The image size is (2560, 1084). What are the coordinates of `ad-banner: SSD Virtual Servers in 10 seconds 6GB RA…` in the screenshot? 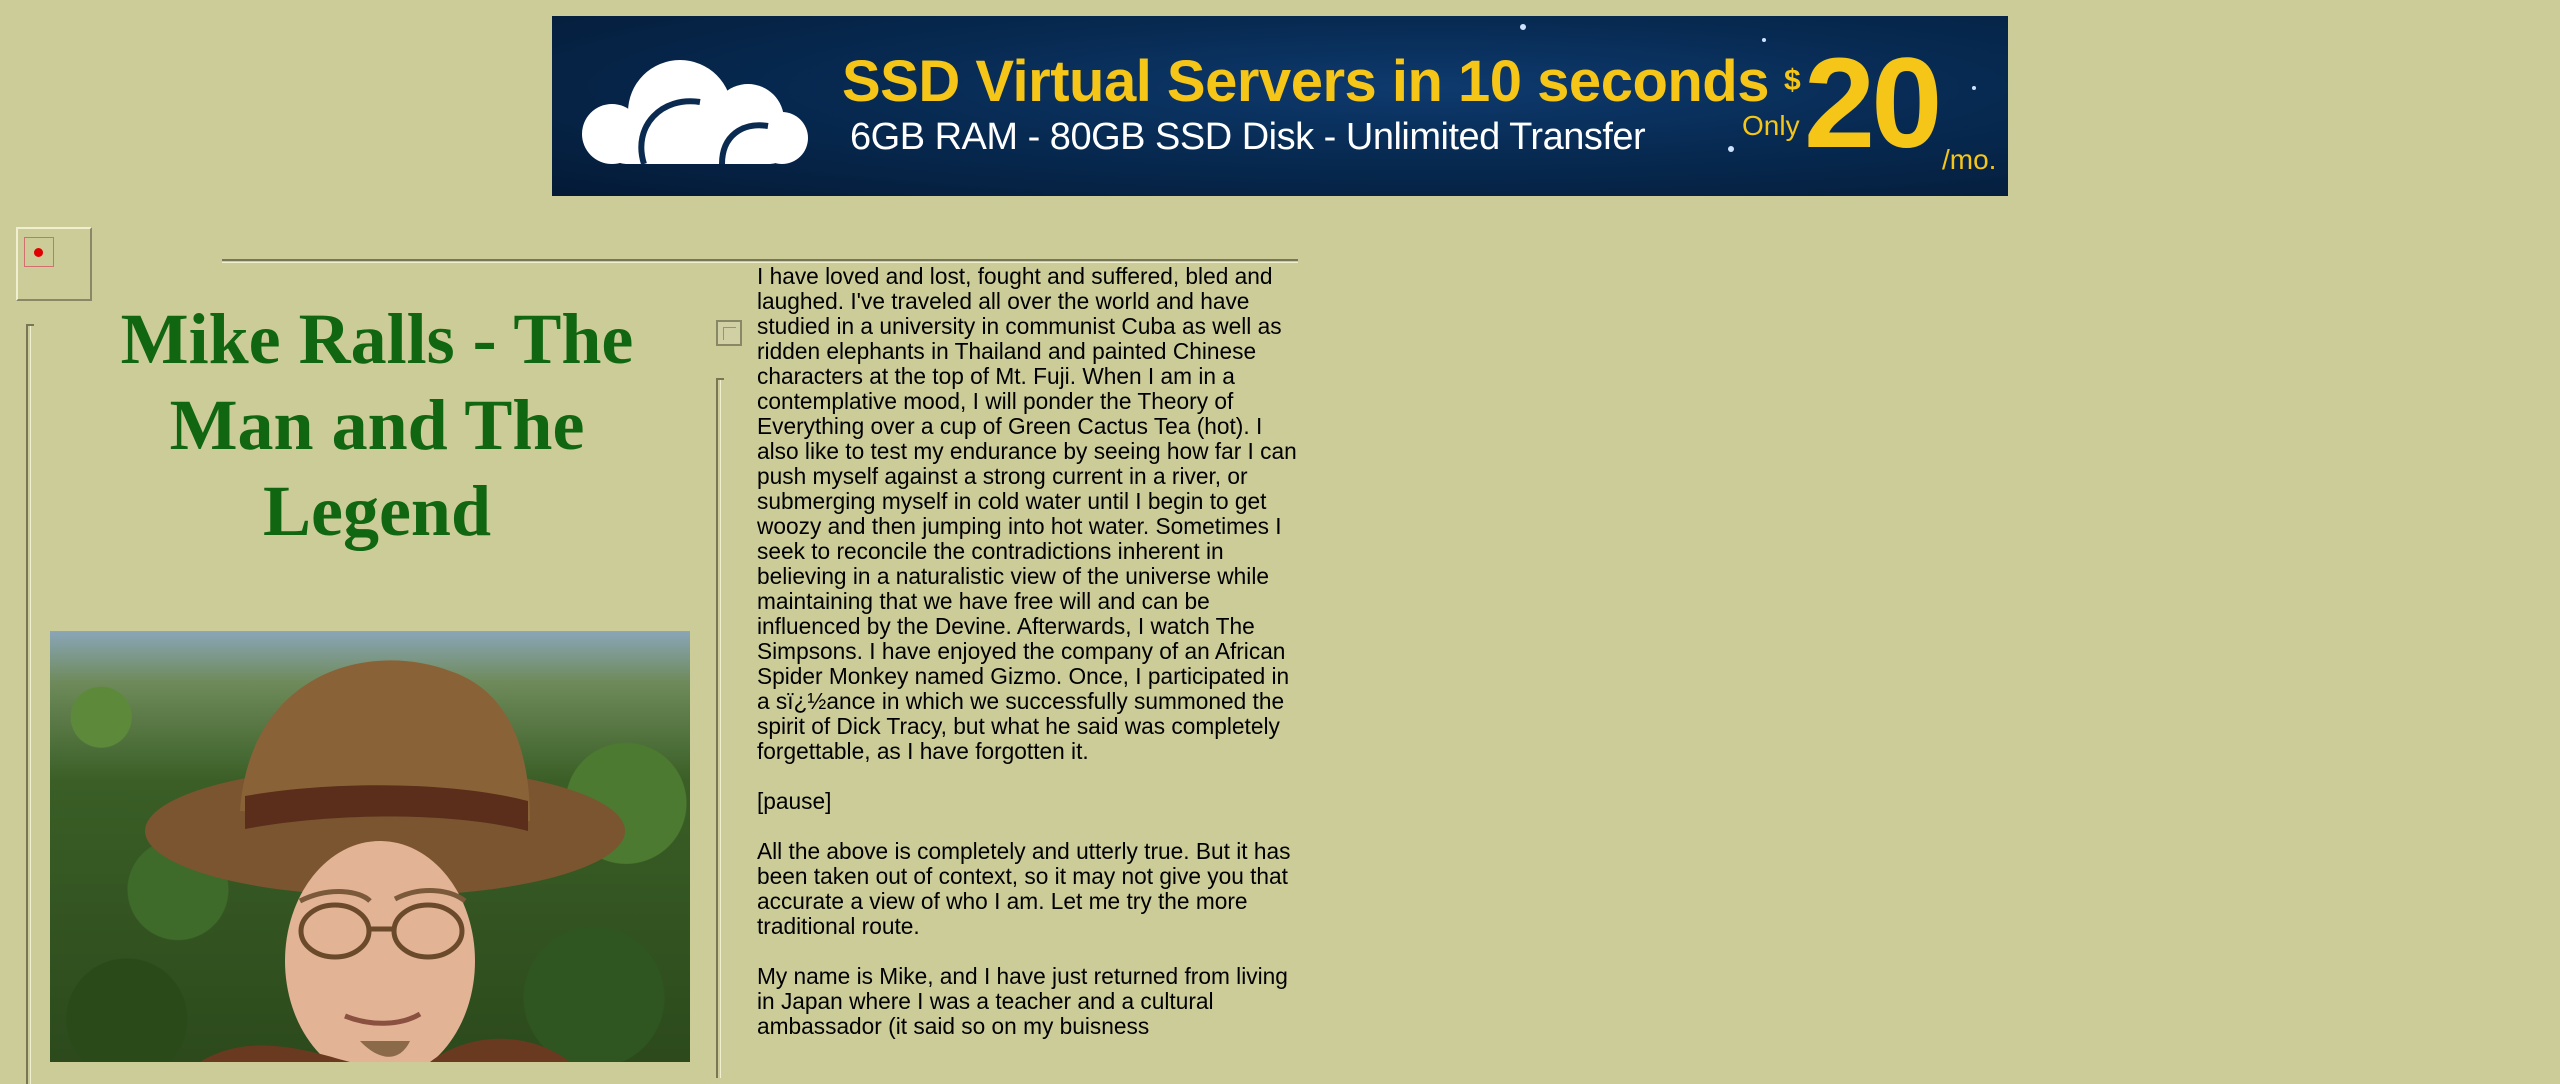 It's located at (1280, 106).